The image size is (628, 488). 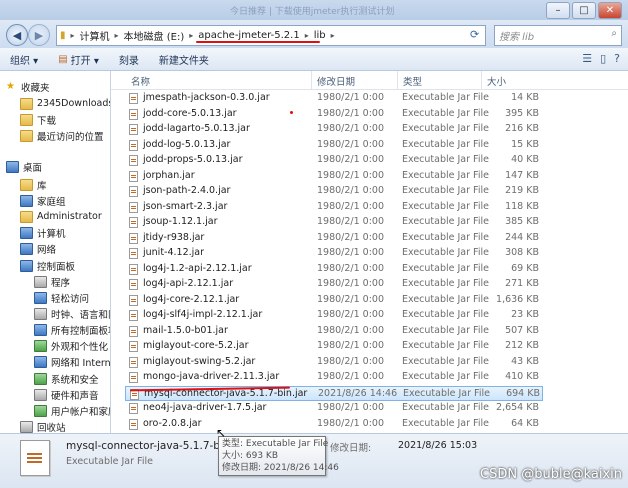 I want to click on breadcrumb-drive: 本地磁盘 (E:), so click(x=154, y=35).